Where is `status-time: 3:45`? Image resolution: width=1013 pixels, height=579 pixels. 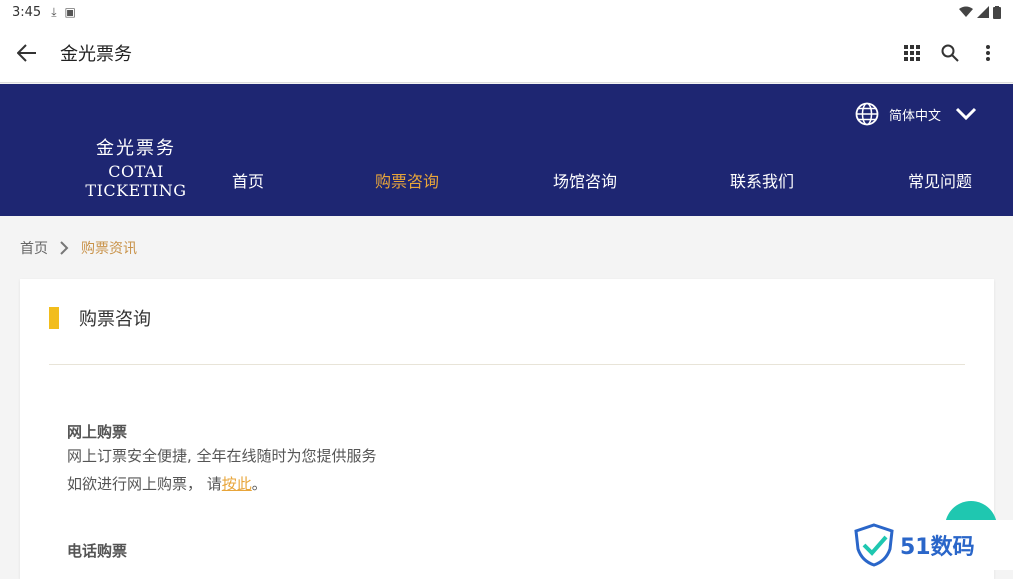 status-time: 3:45 is located at coordinates (27, 12).